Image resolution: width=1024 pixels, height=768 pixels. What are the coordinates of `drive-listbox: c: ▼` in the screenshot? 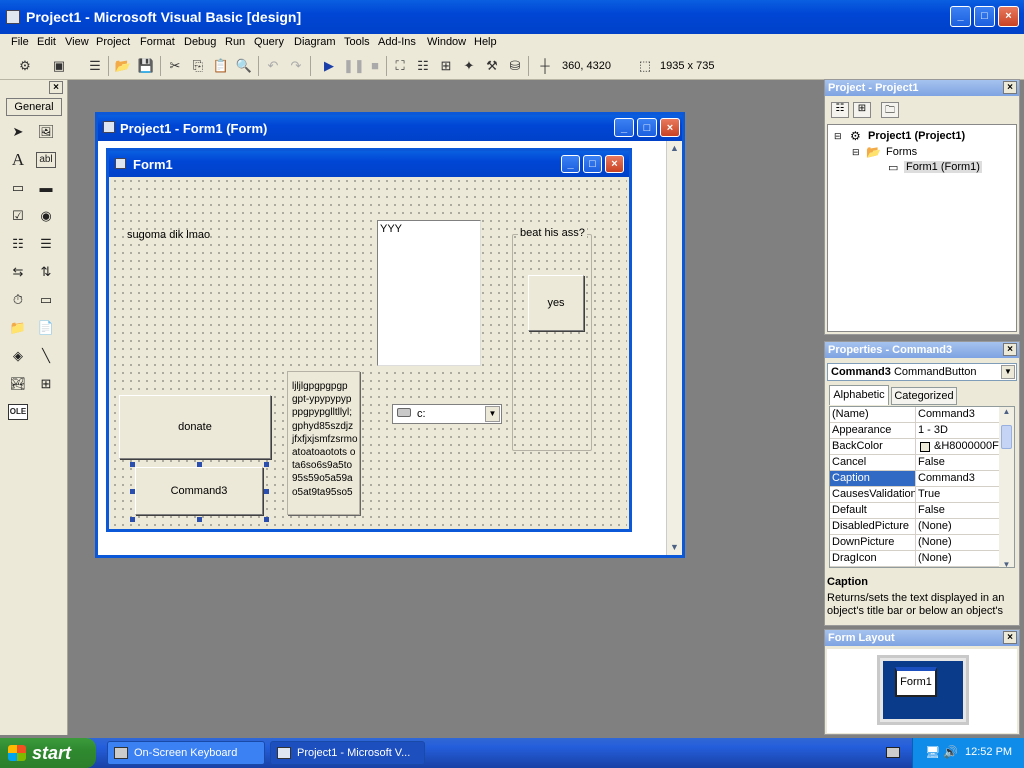 It's located at (447, 414).